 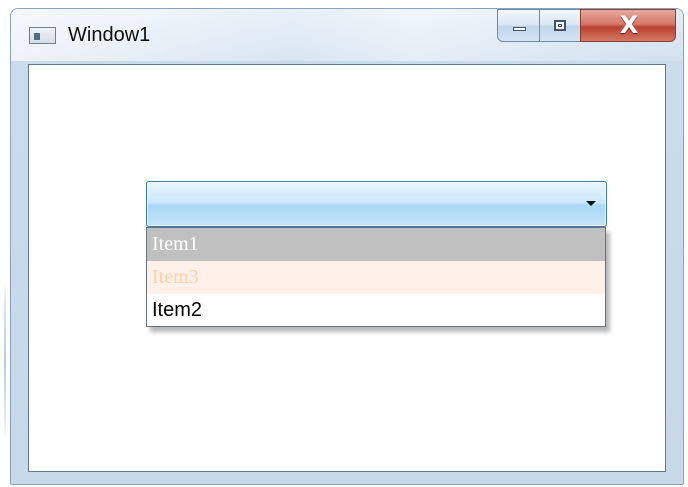 What do you see at coordinates (519, 29) in the screenshot?
I see `minimize-icon` at bounding box center [519, 29].